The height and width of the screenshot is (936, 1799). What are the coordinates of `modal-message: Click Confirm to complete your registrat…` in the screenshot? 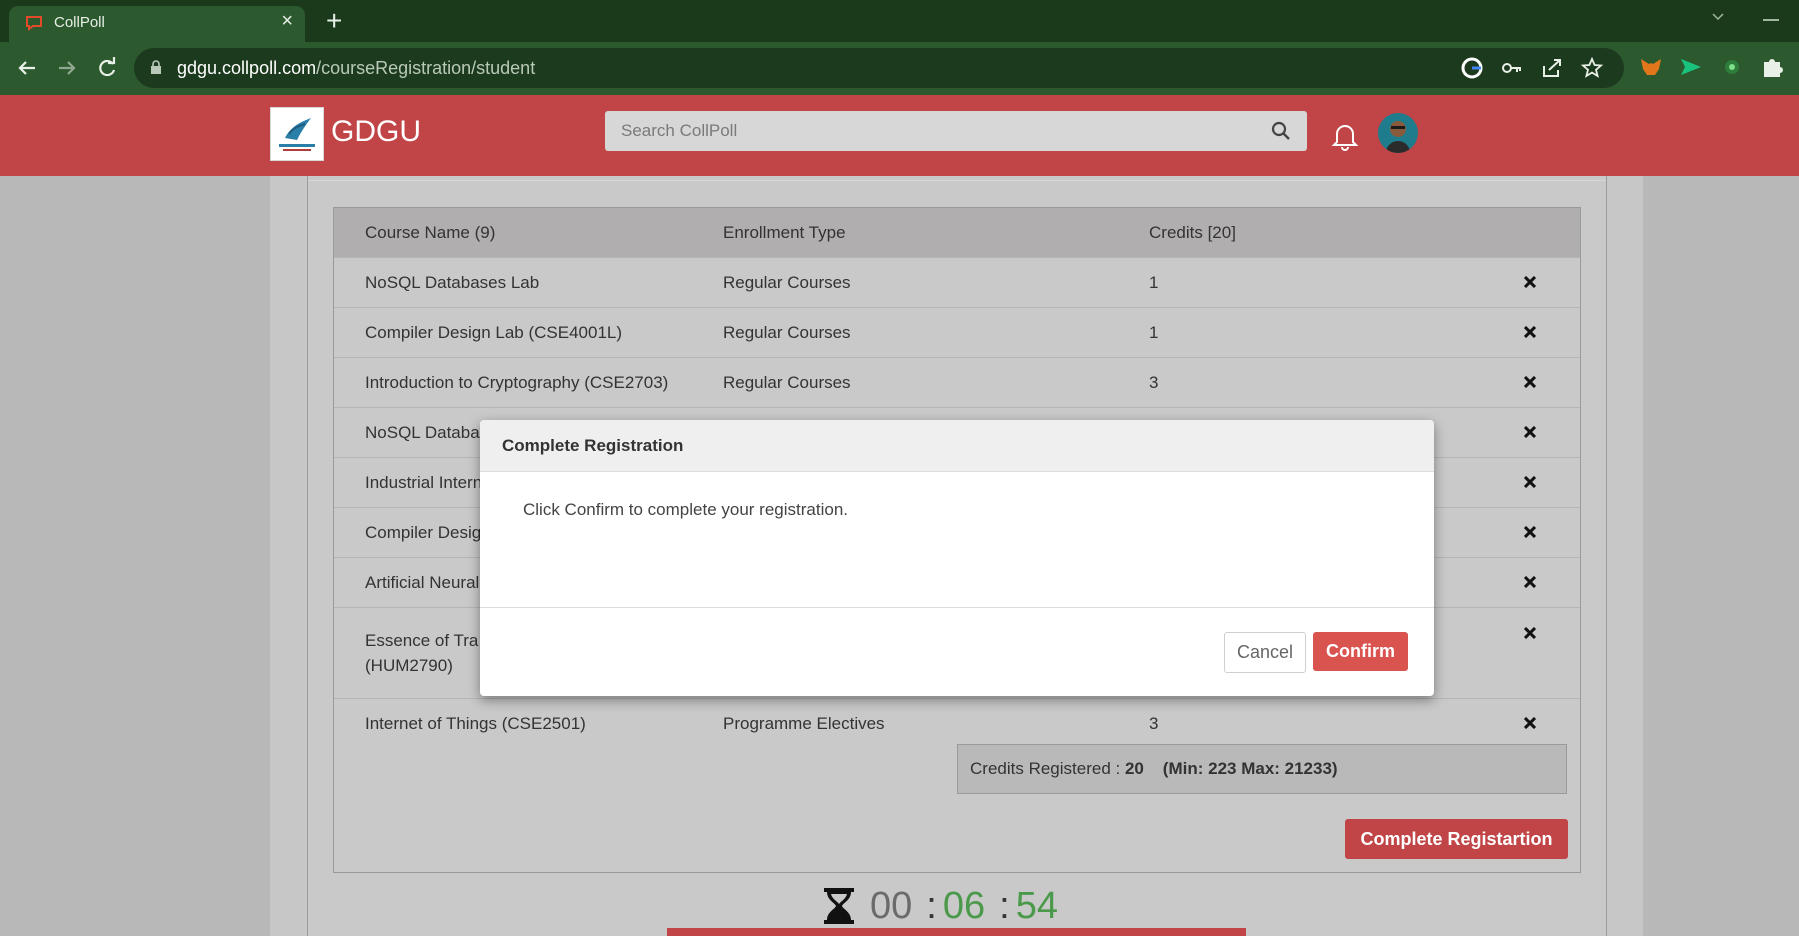 It's located at (686, 509).